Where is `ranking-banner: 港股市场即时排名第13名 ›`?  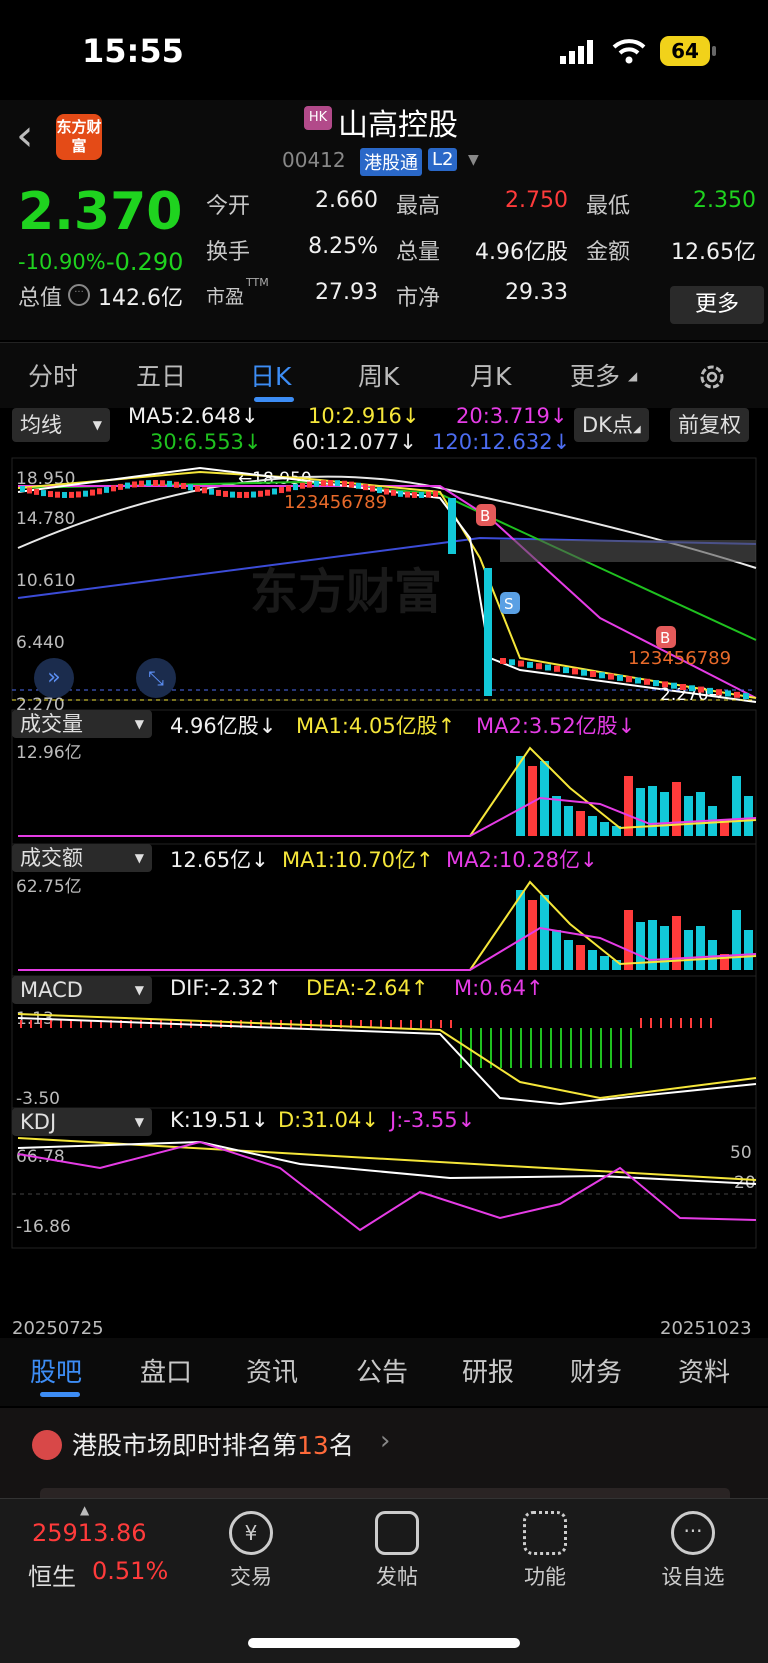 ranking-banner: 港股市场即时排名第13名 › is located at coordinates (384, 1453).